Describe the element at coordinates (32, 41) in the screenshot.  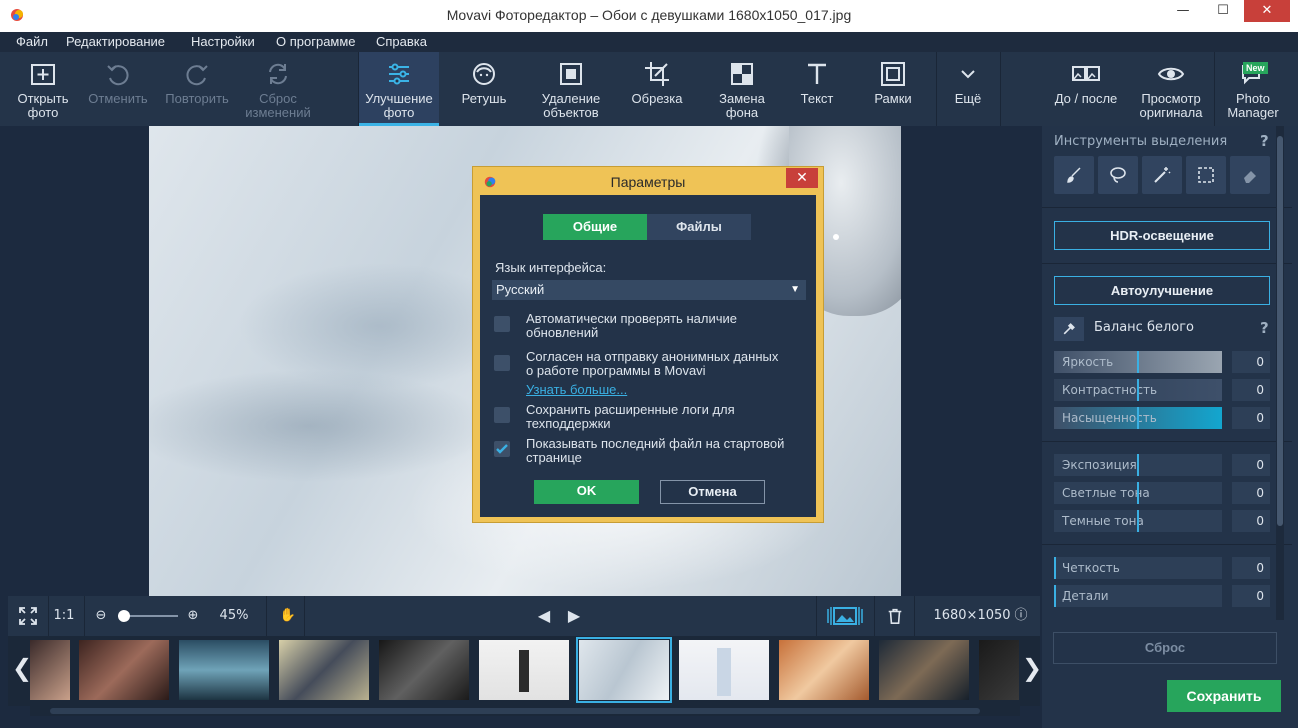
I see `menu-file: Файл` at that location.